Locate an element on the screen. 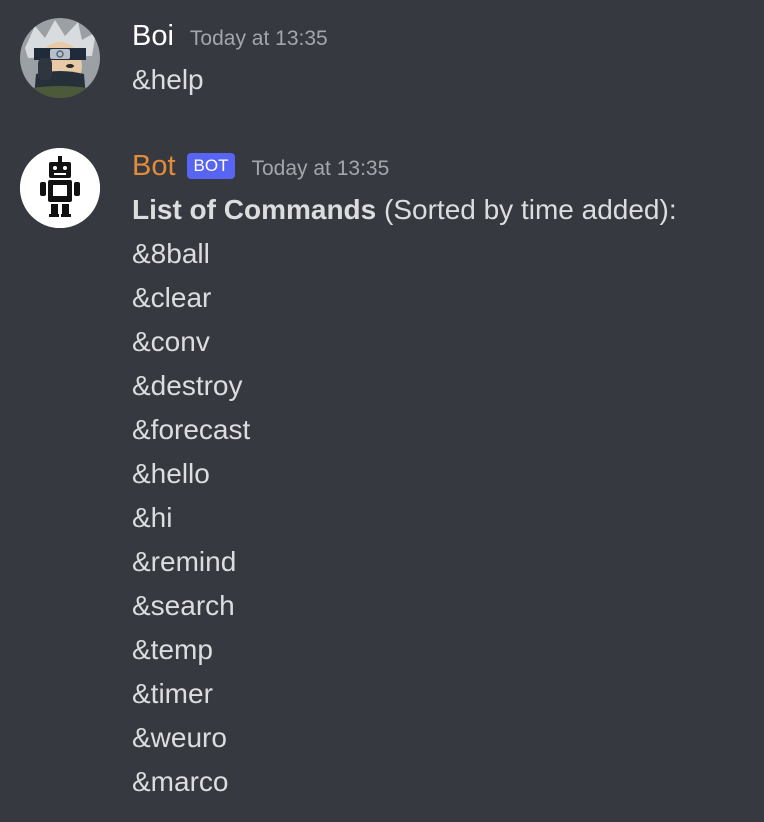 The width and height of the screenshot is (764, 822). command-item: &8ball is located at coordinates (171, 253).